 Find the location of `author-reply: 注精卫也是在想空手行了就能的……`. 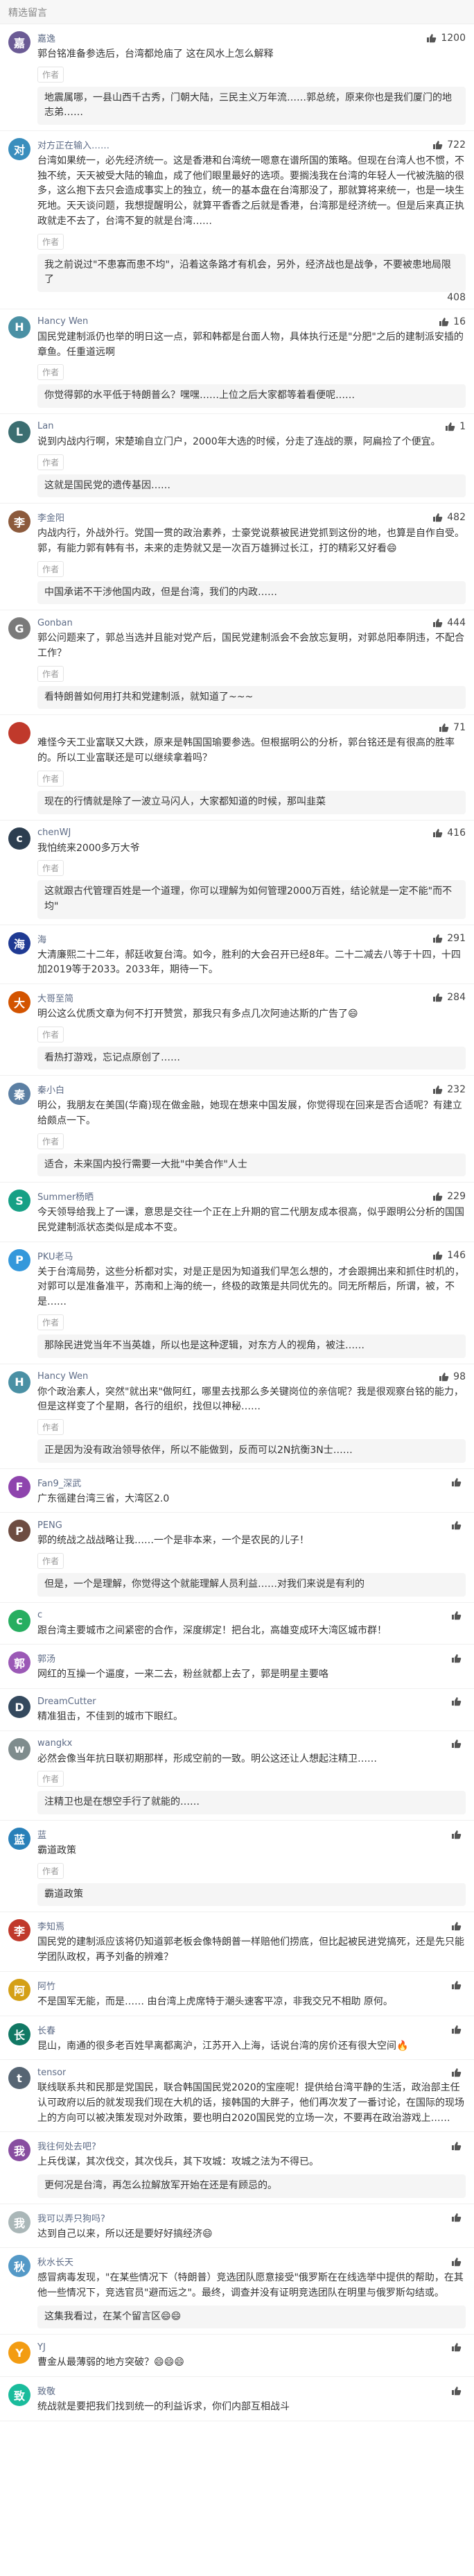

author-reply: 注精卫也是在想空手行了就能的…… is located at coordinates (251, 1803).